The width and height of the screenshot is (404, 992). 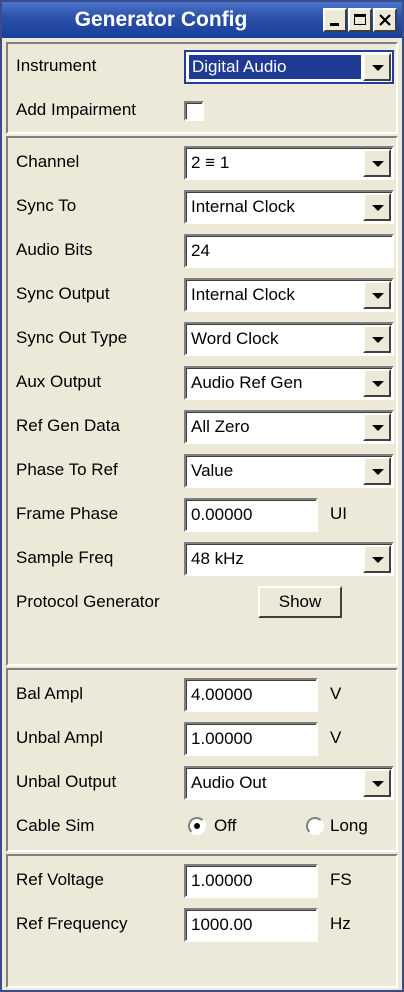 I want to click on bal-ampl-row: Bal Ampl 4.00000 V, so click(x=202, y=694).